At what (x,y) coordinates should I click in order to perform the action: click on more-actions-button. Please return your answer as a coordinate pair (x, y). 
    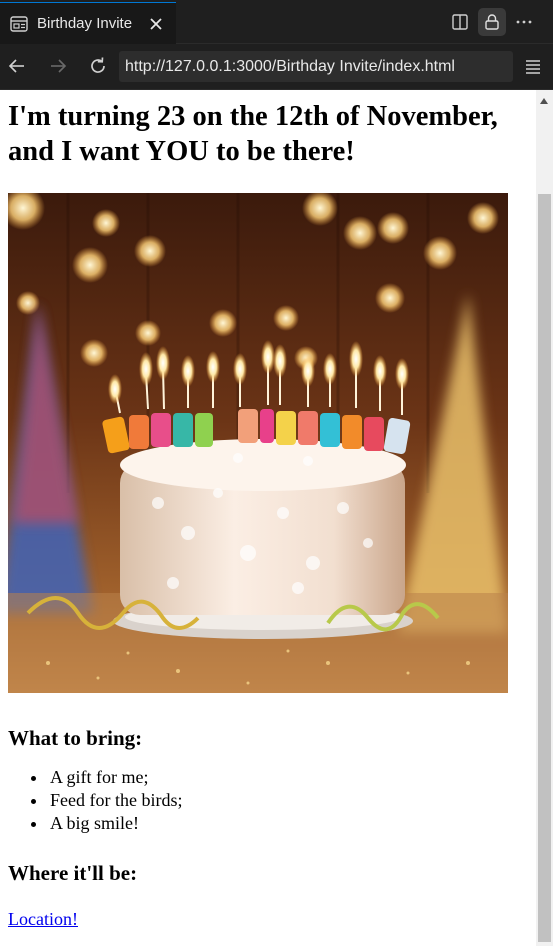
    Looking at the image, I should click on (524, 22).